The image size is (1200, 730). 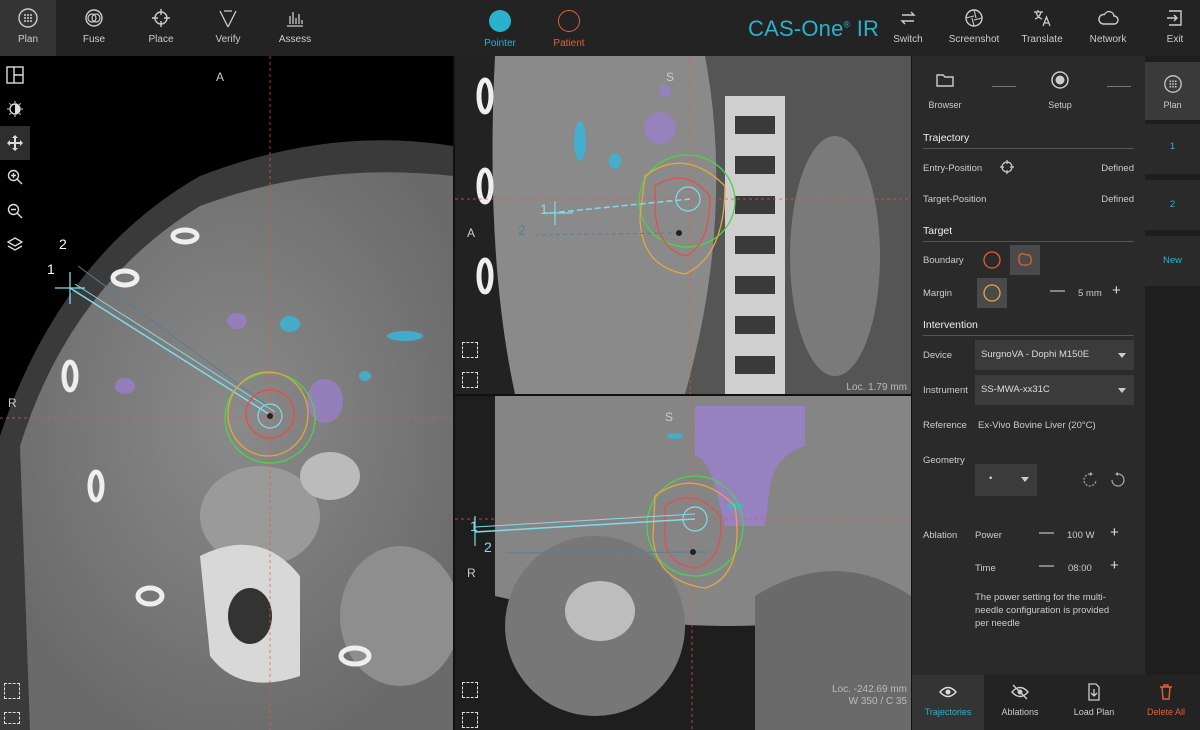 I want to click on pointer-dot-icon, so click(x=500, y=21).